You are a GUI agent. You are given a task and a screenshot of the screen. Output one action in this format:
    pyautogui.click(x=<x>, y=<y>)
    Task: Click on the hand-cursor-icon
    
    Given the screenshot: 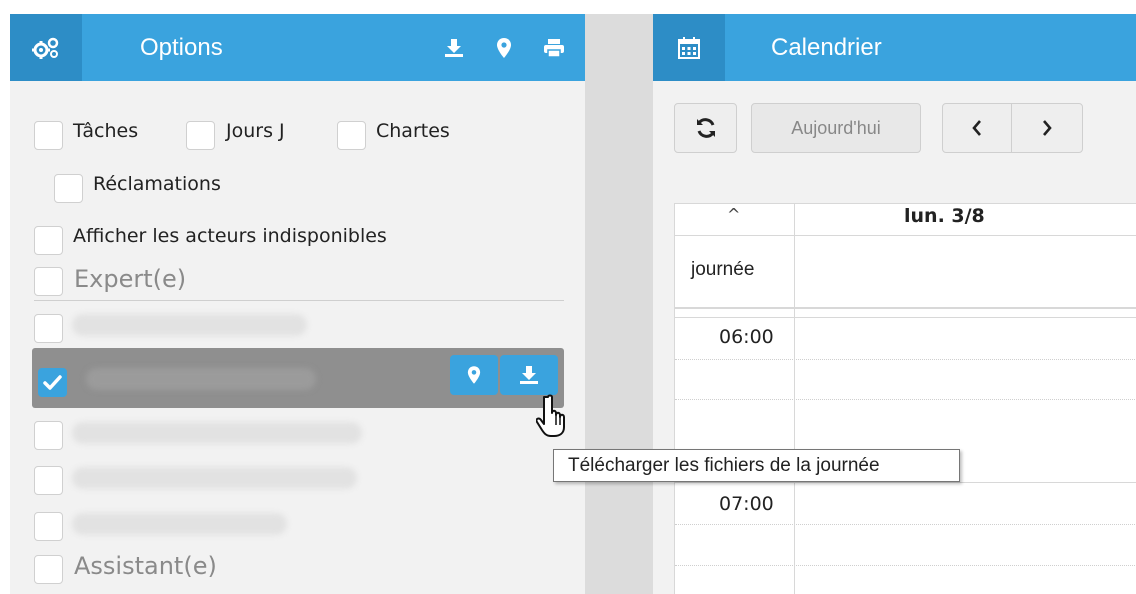 What is the action you would take?
    pyautogui.click(x=555, y=418)
    